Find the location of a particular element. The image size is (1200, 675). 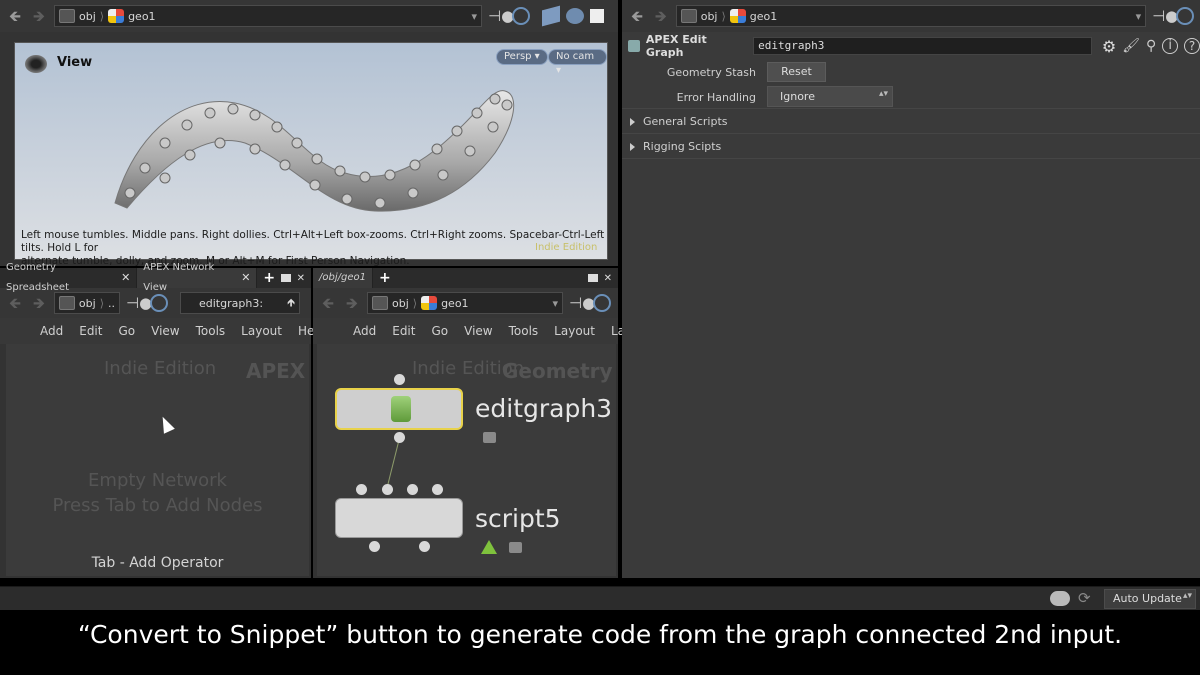

brush-icon: 🖌 is located at coordinates (1131, 46).